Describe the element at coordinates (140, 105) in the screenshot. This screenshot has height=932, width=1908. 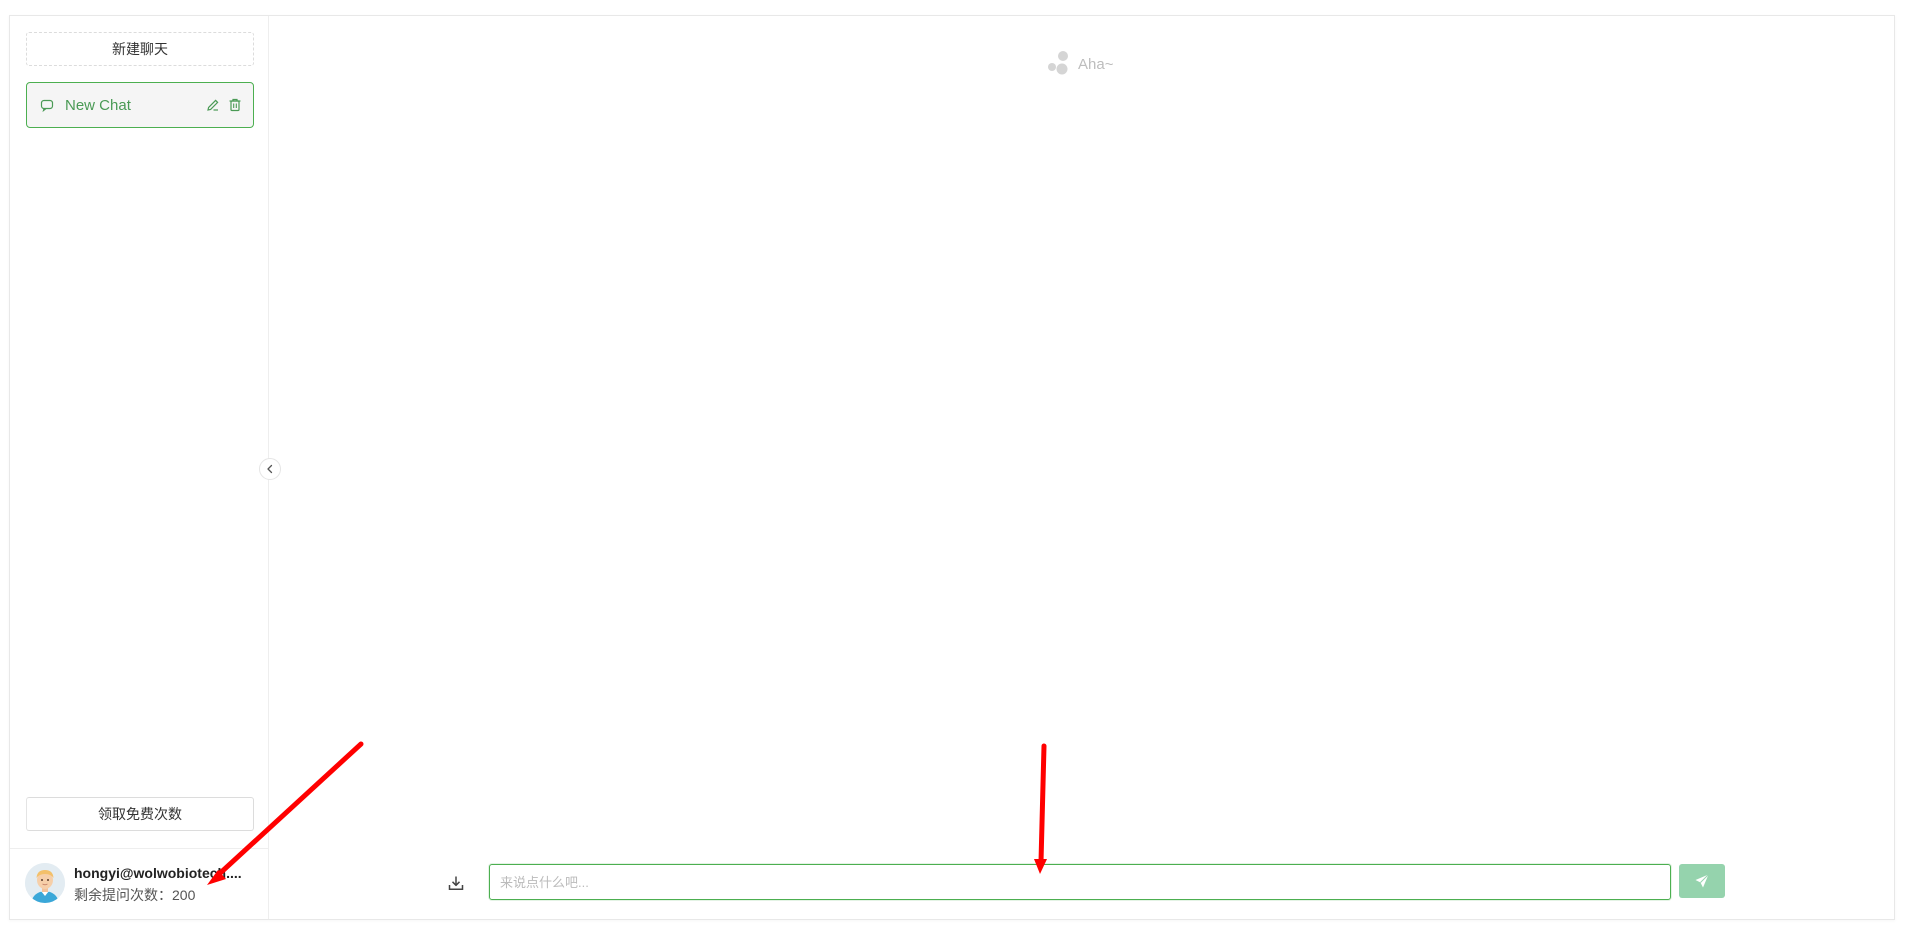
I see `chat-list-item: New Chat` at that location.